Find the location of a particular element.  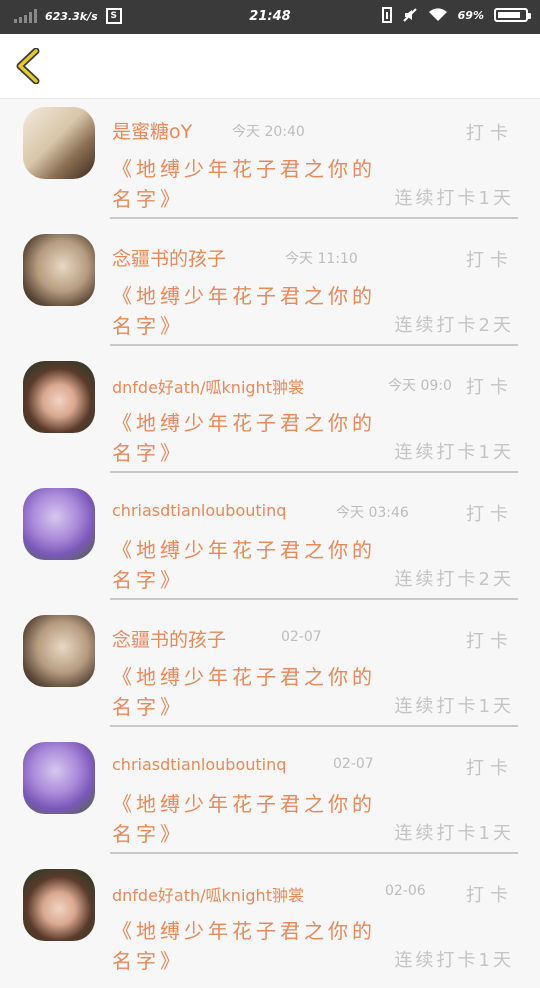

chevron-left-icon is located at coordinates (29, 66).